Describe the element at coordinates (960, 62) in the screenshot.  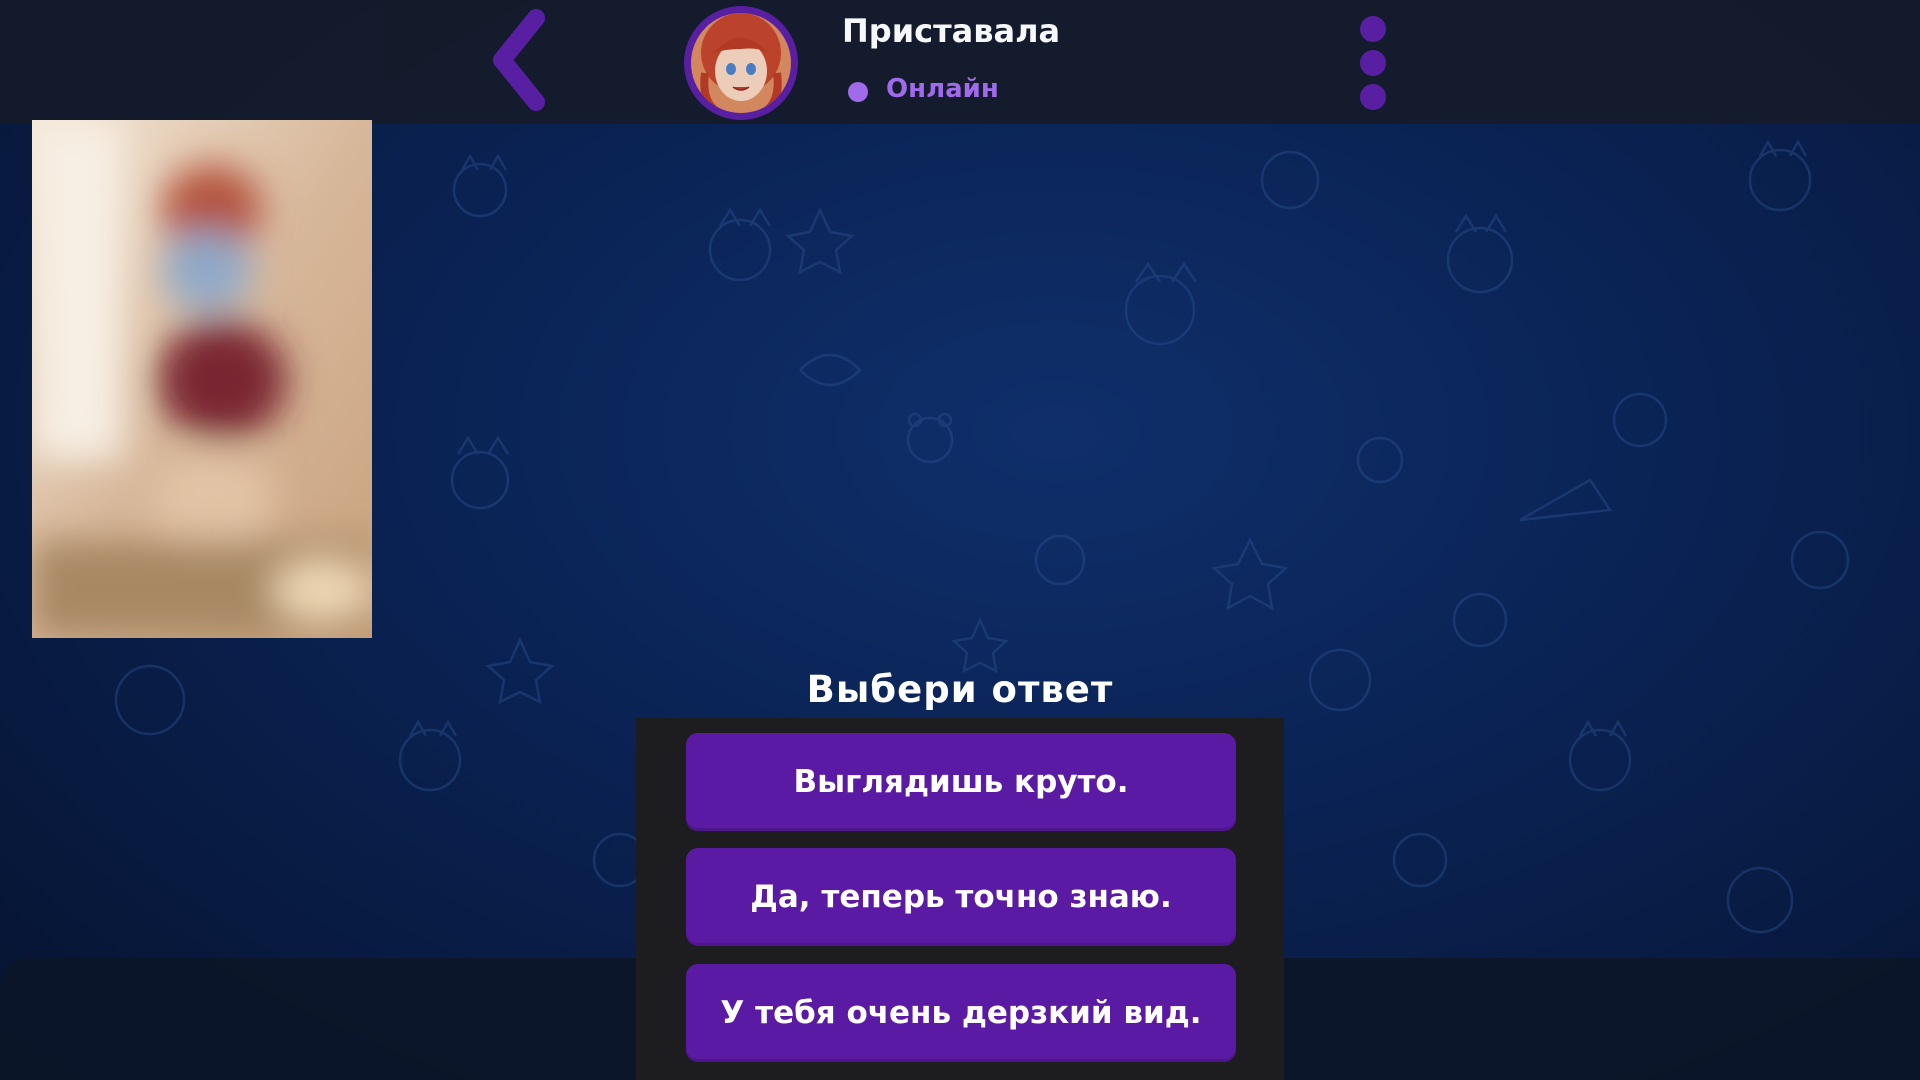
I see `chat-header: Приставала Онлайн` at that location.